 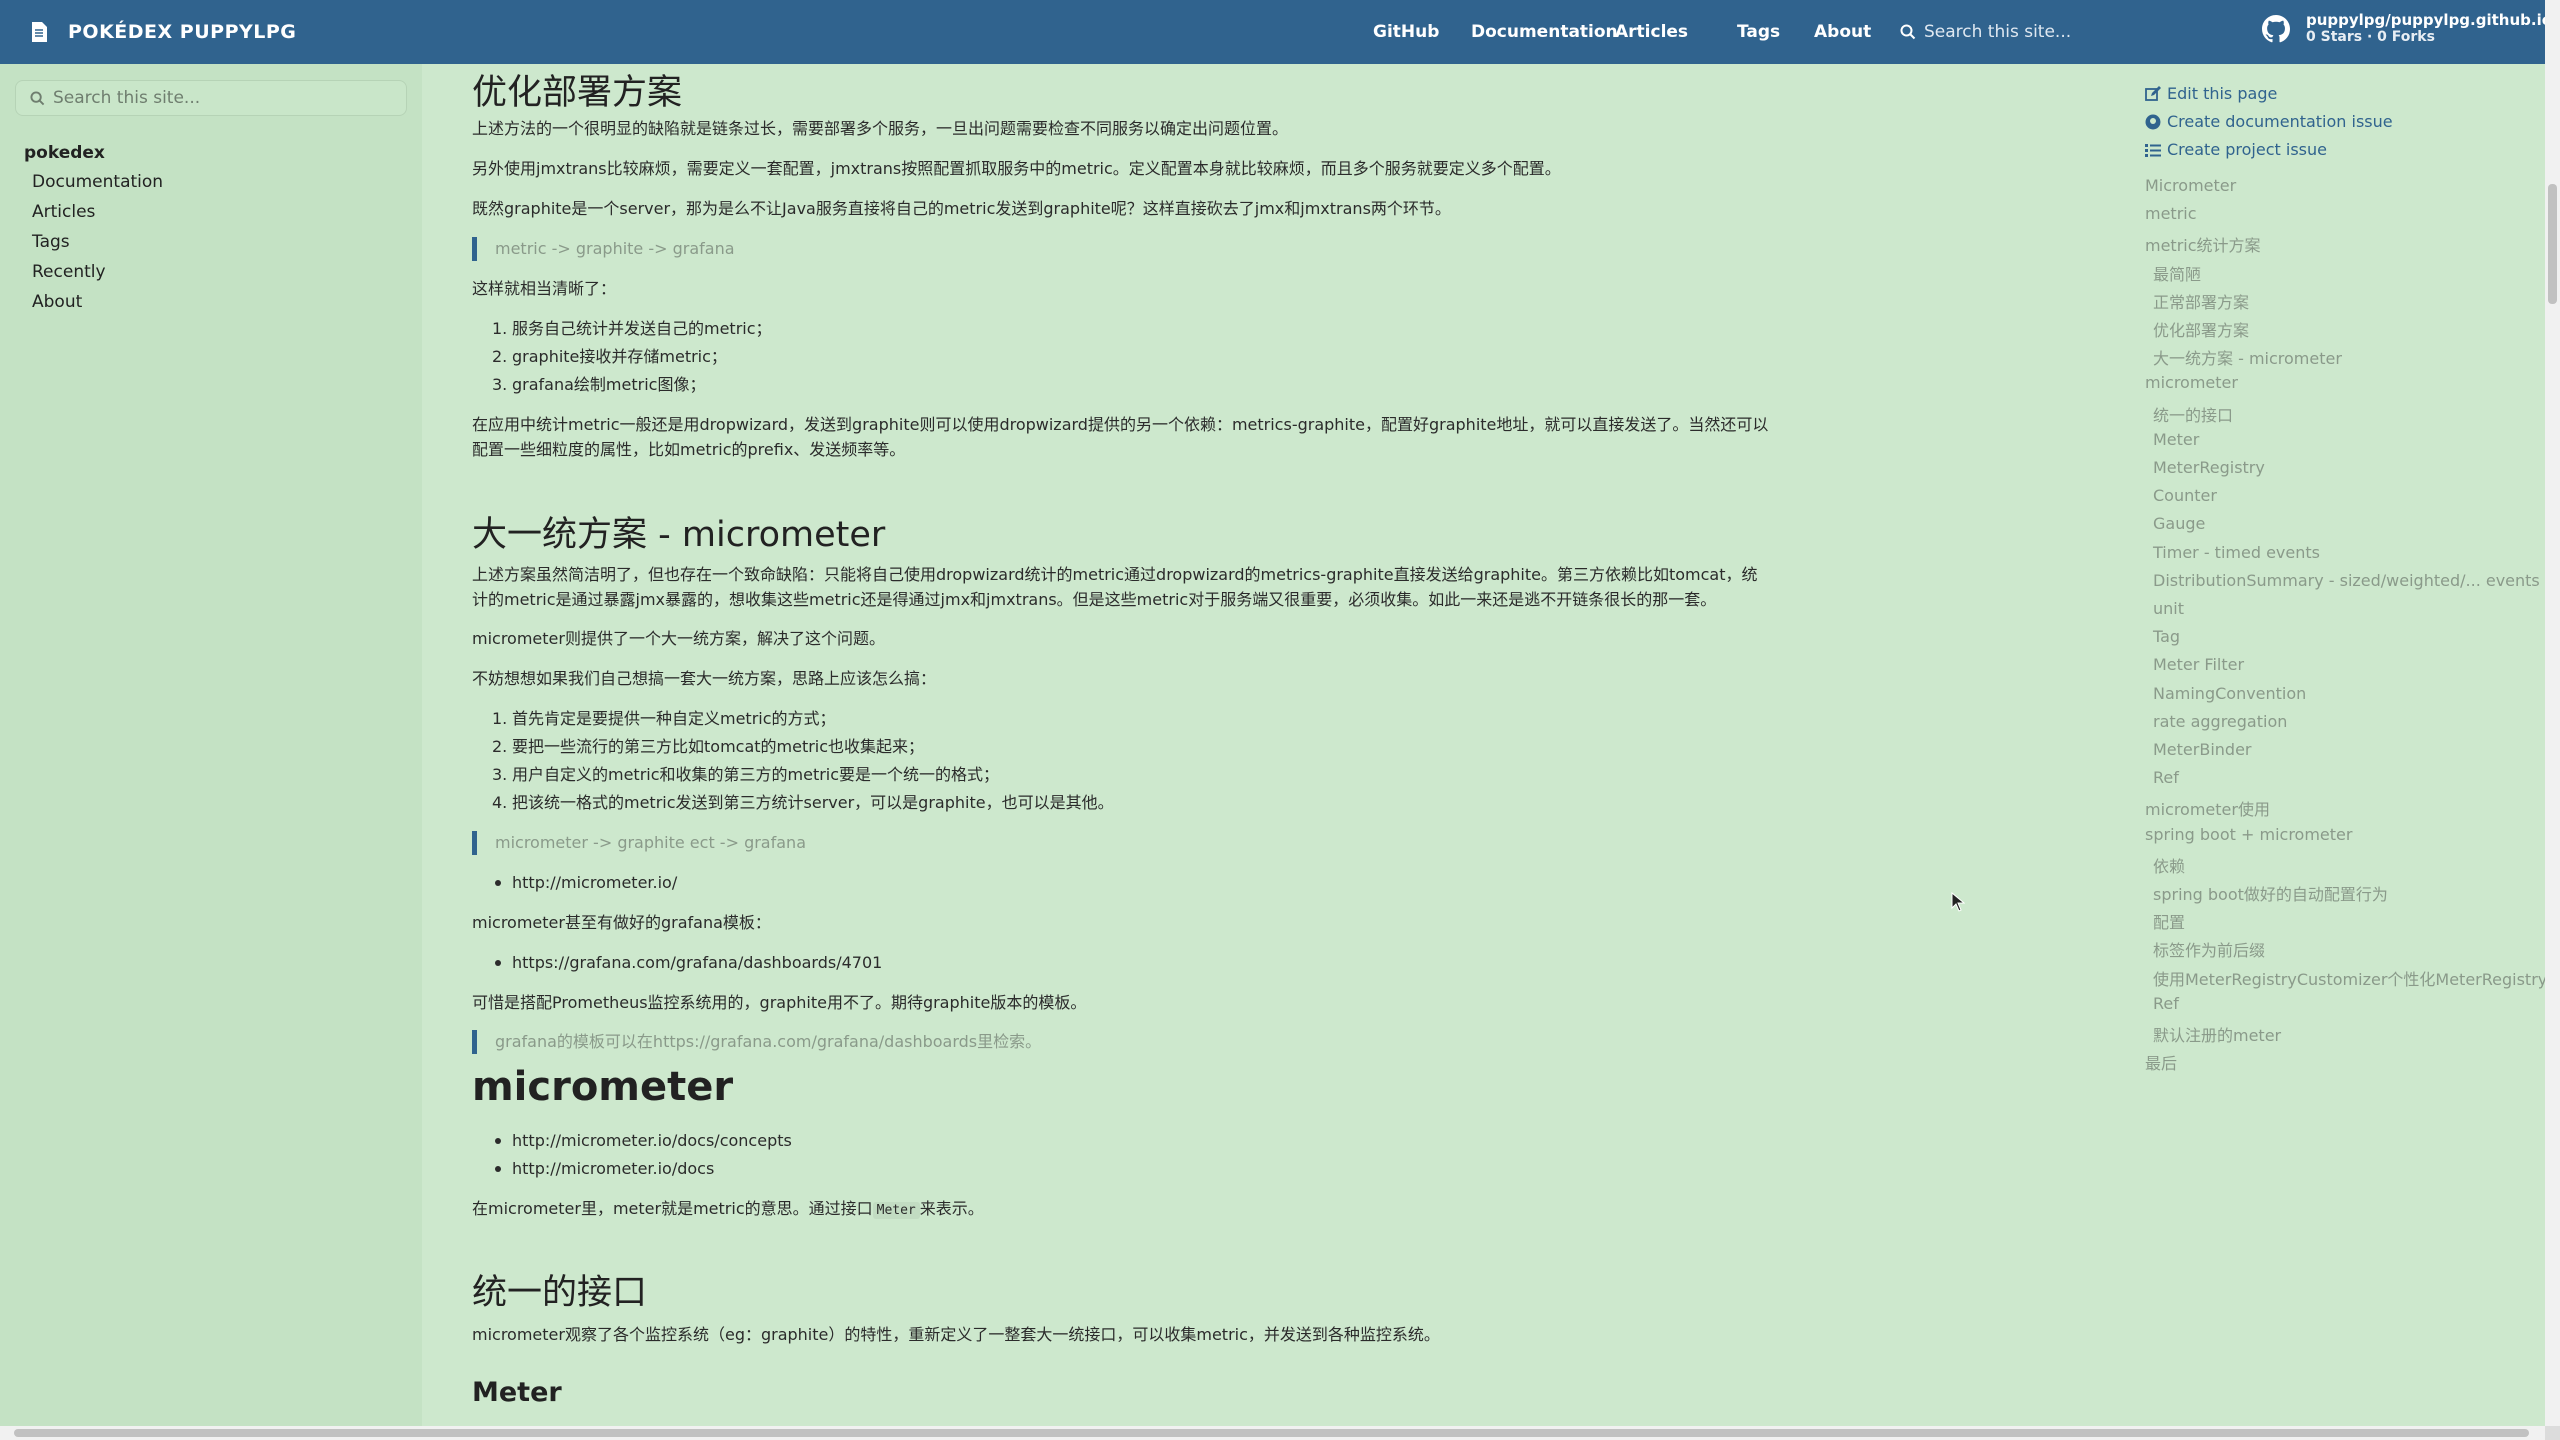 What do you see at coordinates (2207, 808) in the screenshot?
I see `toc-item: micrometer使用` at bounding box center [2207, 808].